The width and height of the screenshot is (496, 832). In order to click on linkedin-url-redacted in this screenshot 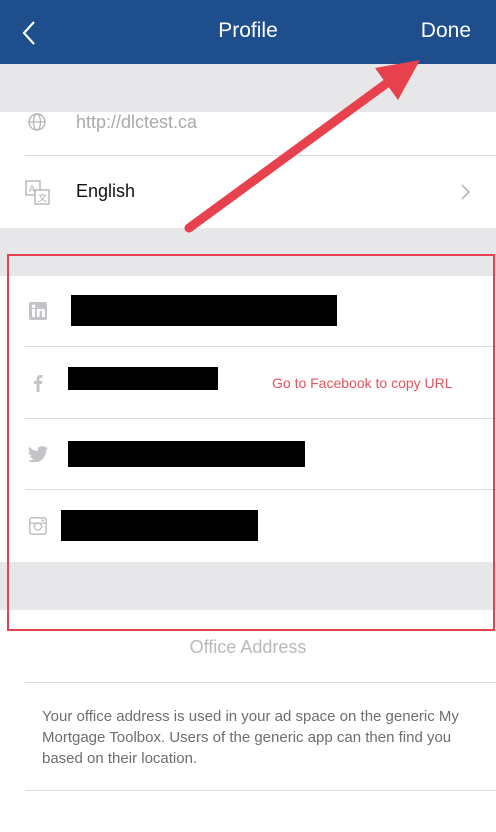, I will do `click(204, 310)`.